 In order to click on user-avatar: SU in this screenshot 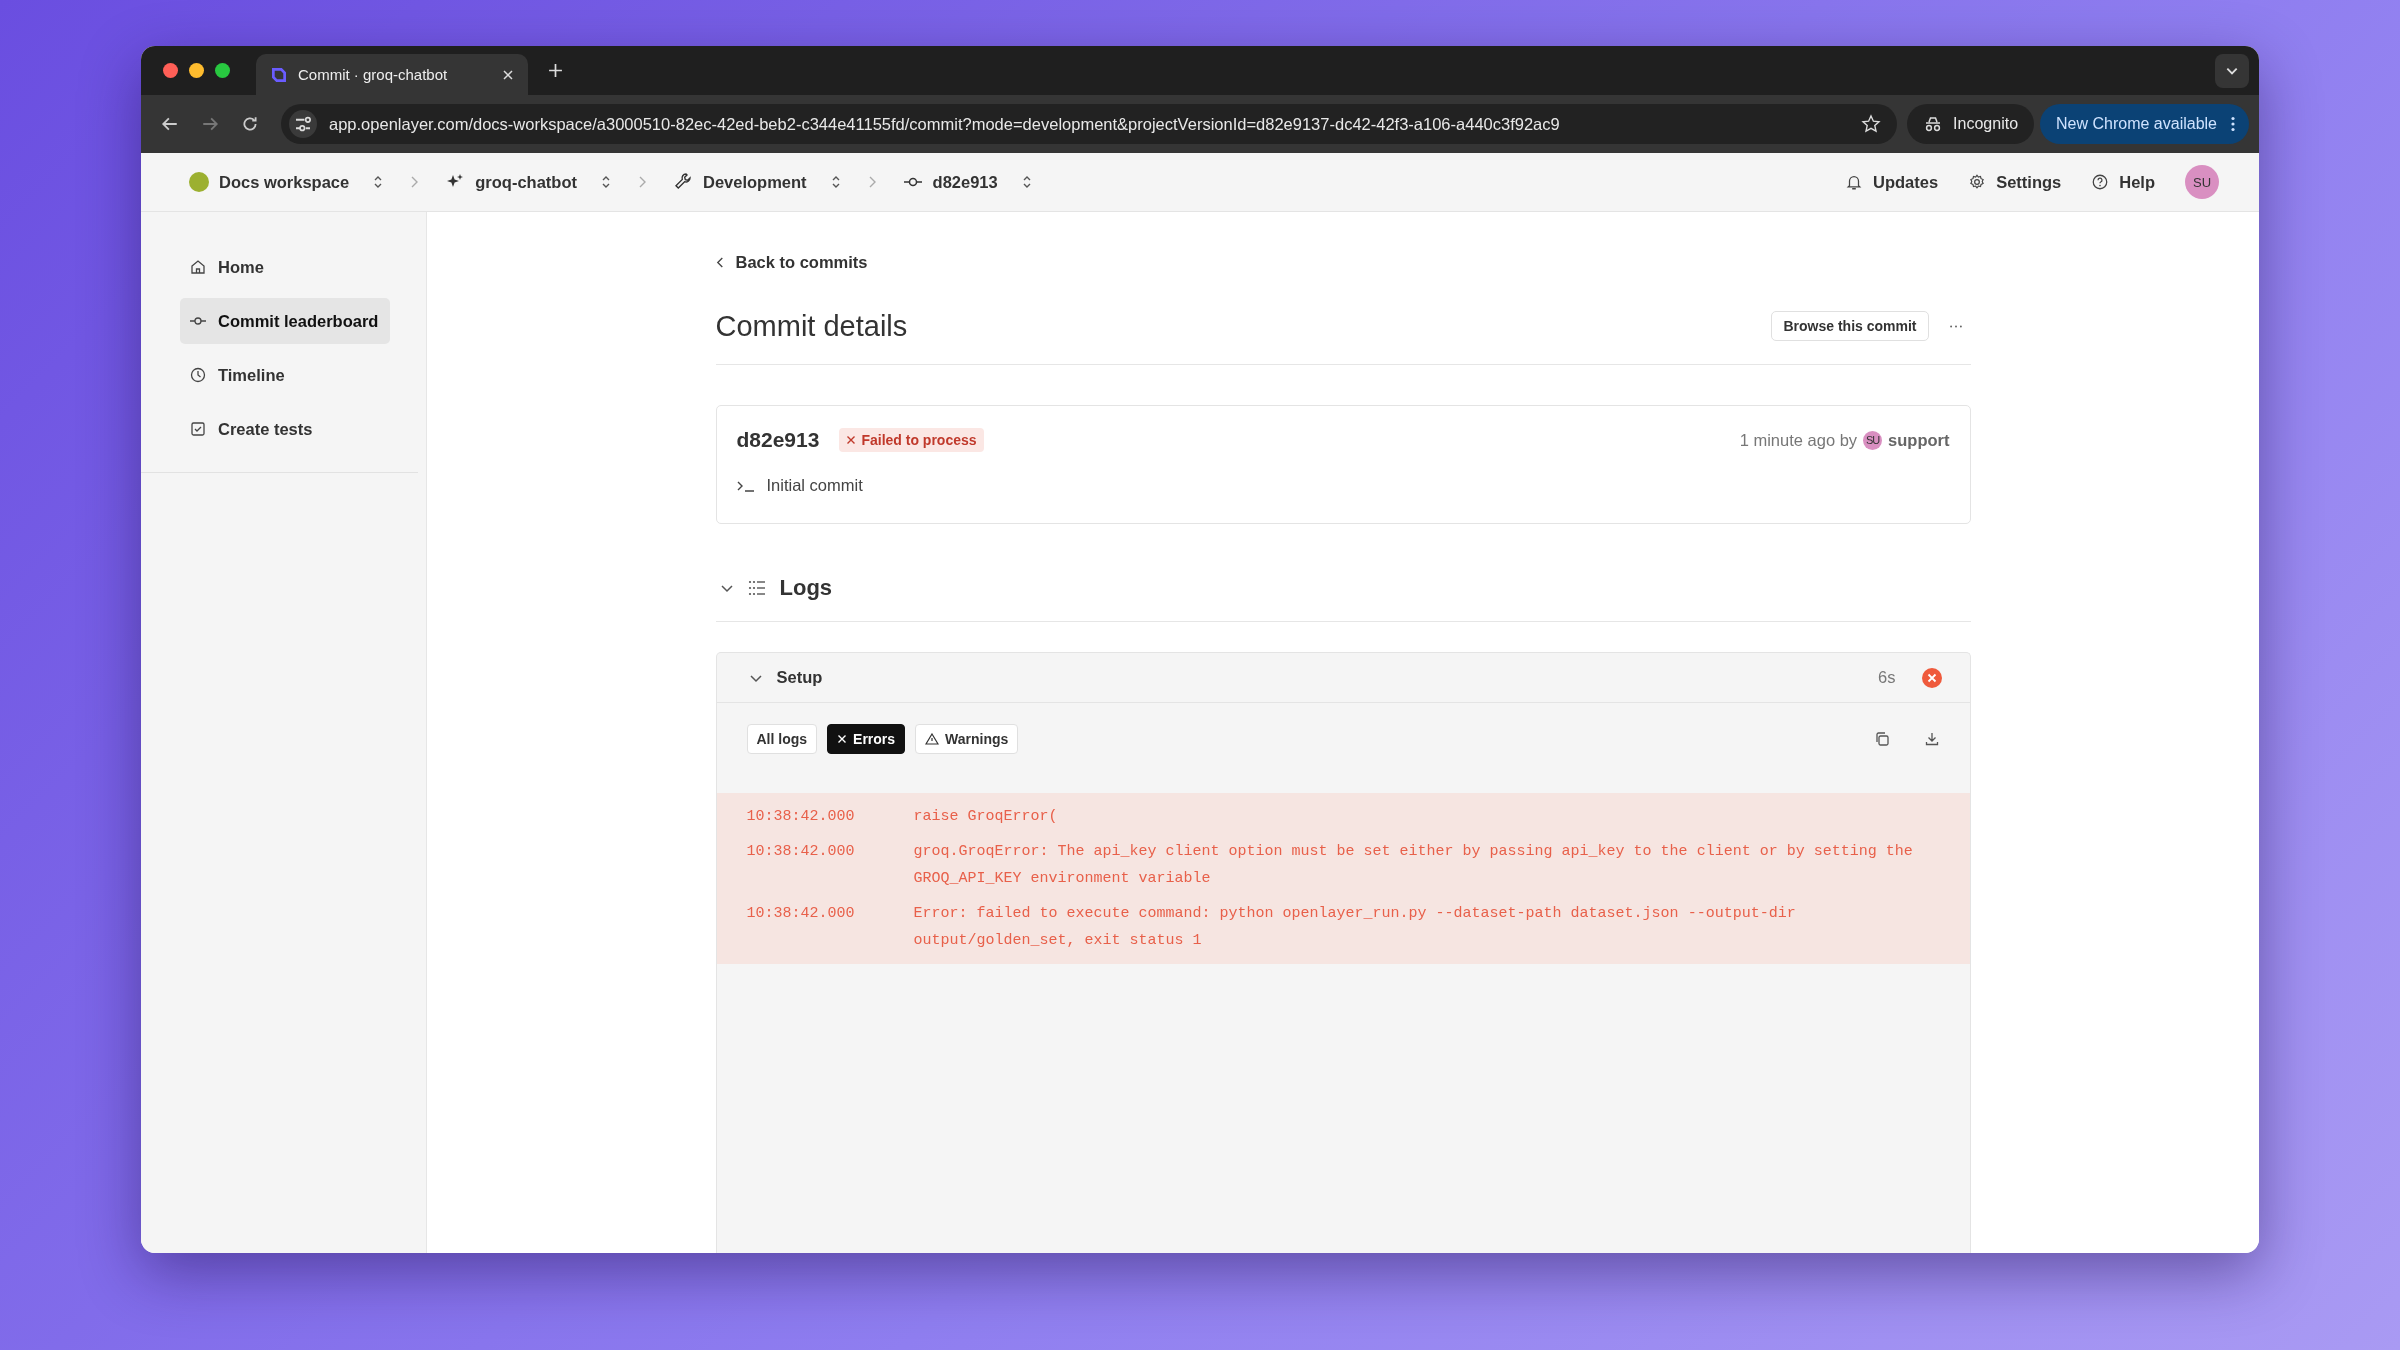, I will do `click(2202, 182)`.